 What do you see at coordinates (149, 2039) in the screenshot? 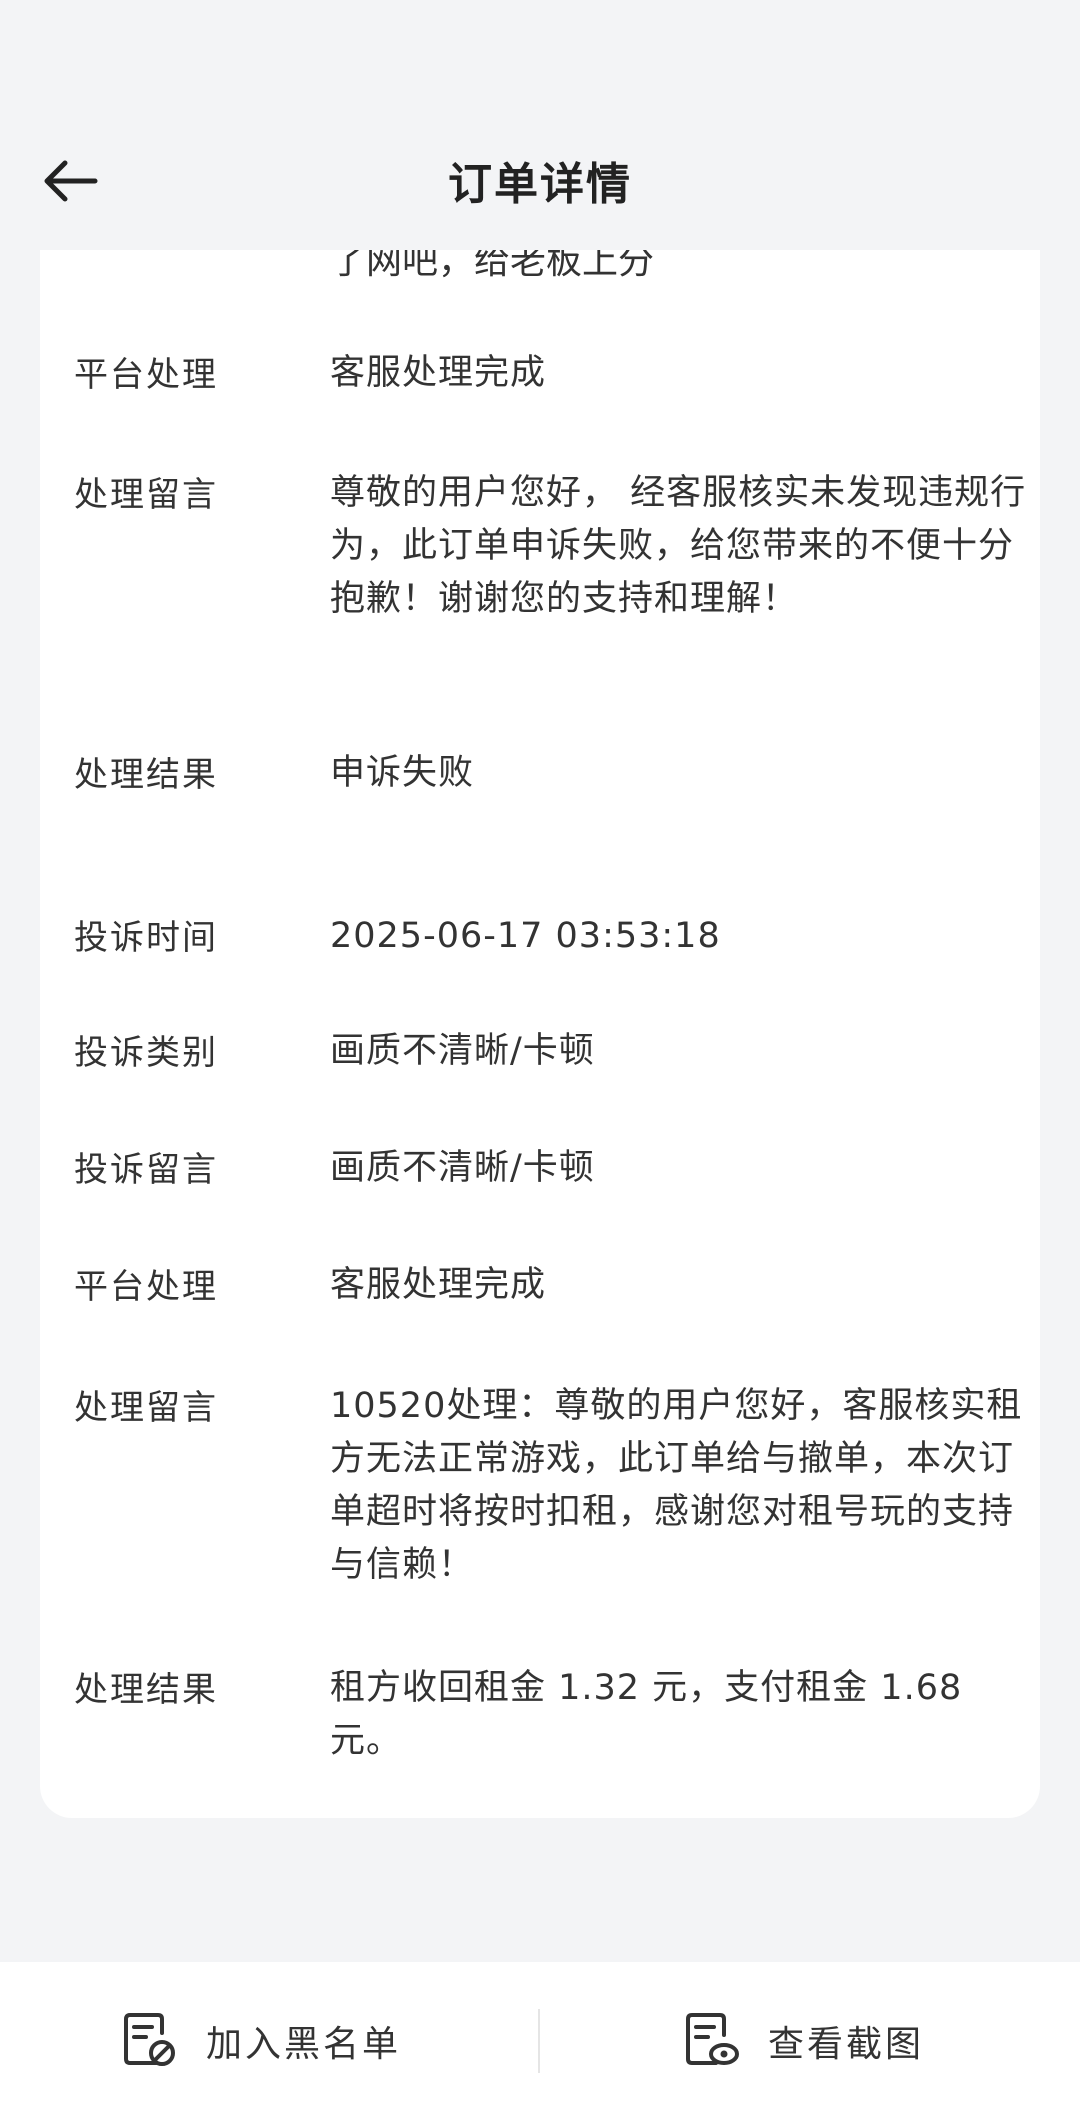
I see `document-block-icon` at bounding box center [149, 2039].